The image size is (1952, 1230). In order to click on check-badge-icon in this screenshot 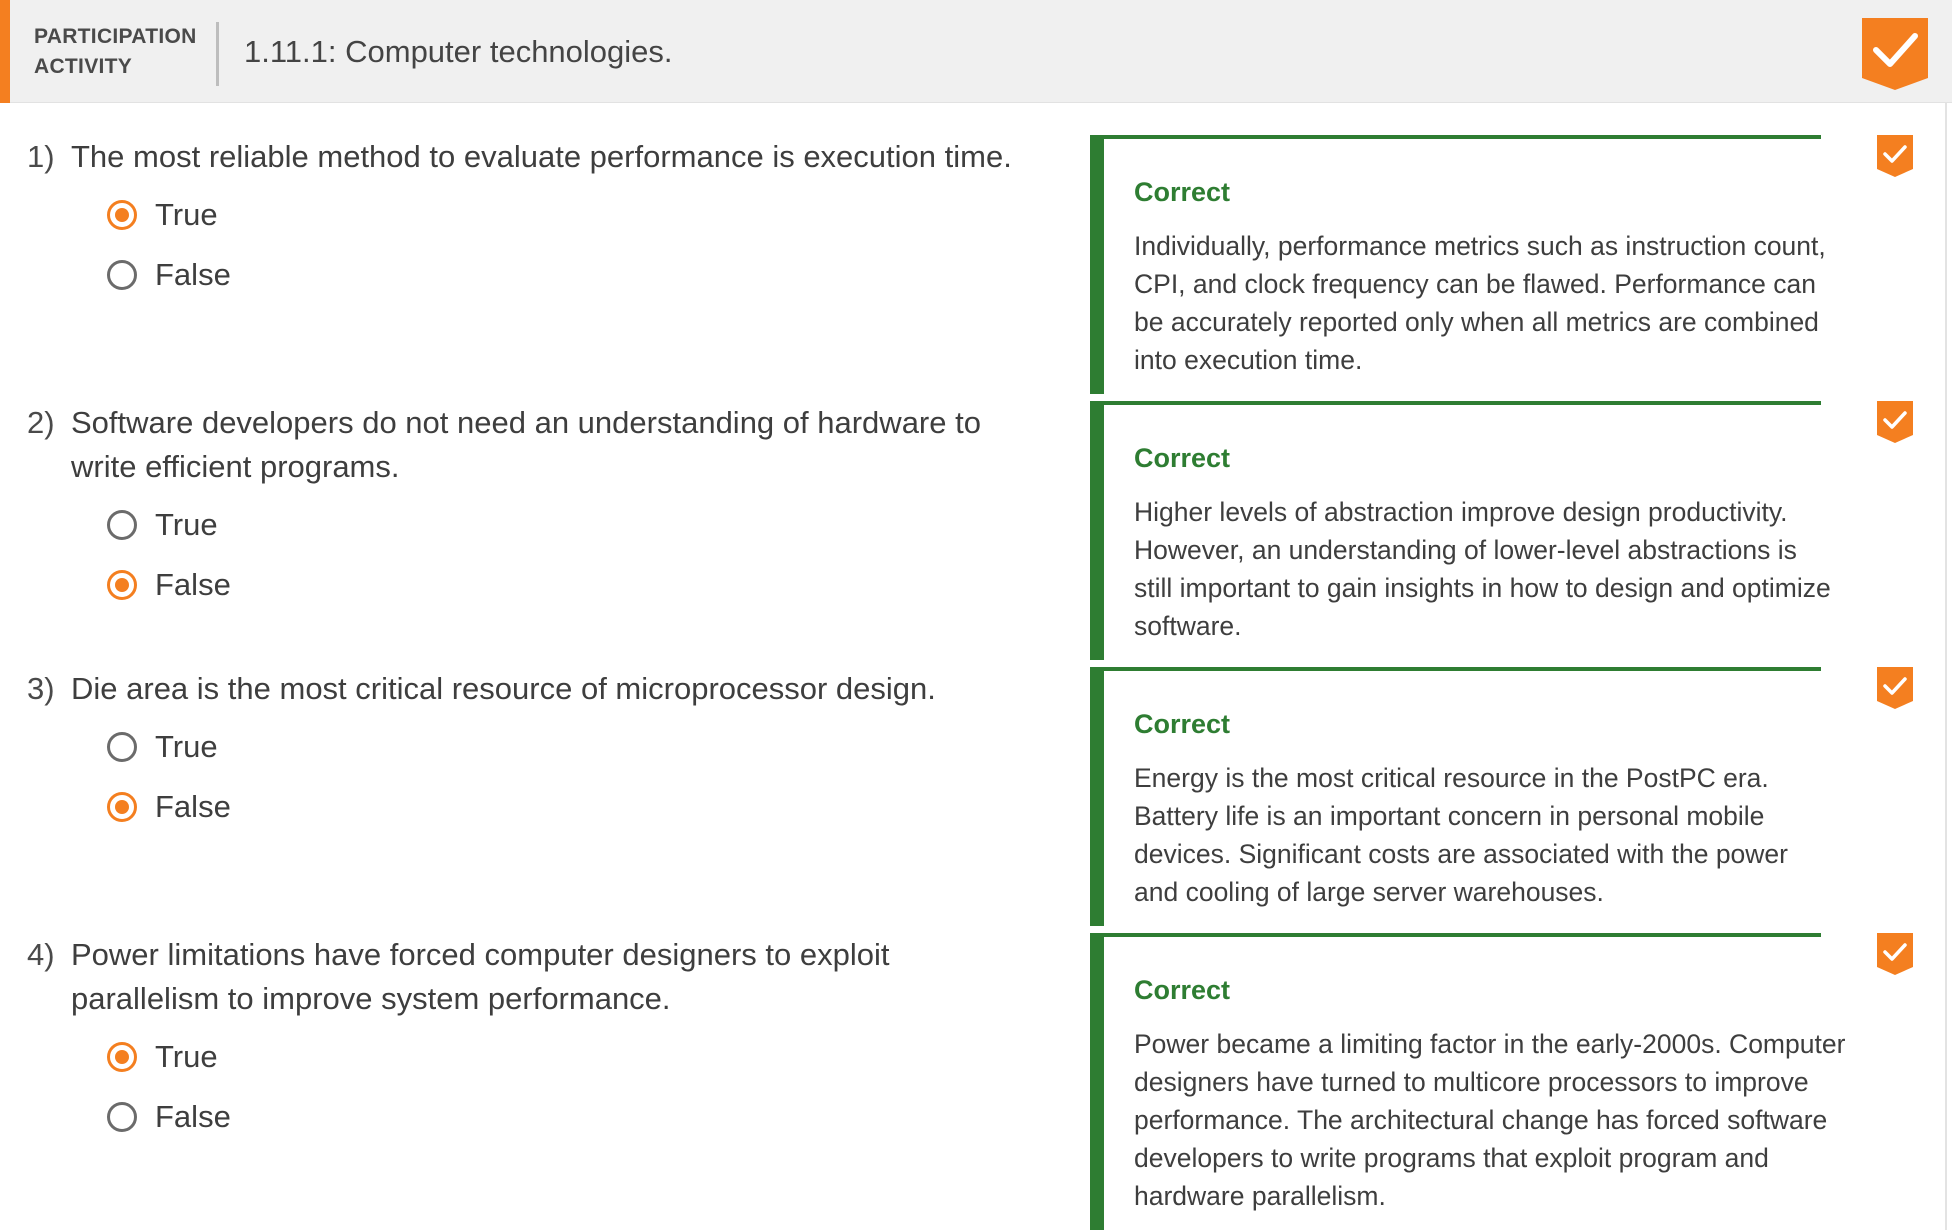, I will do `click(1895, 54)`.